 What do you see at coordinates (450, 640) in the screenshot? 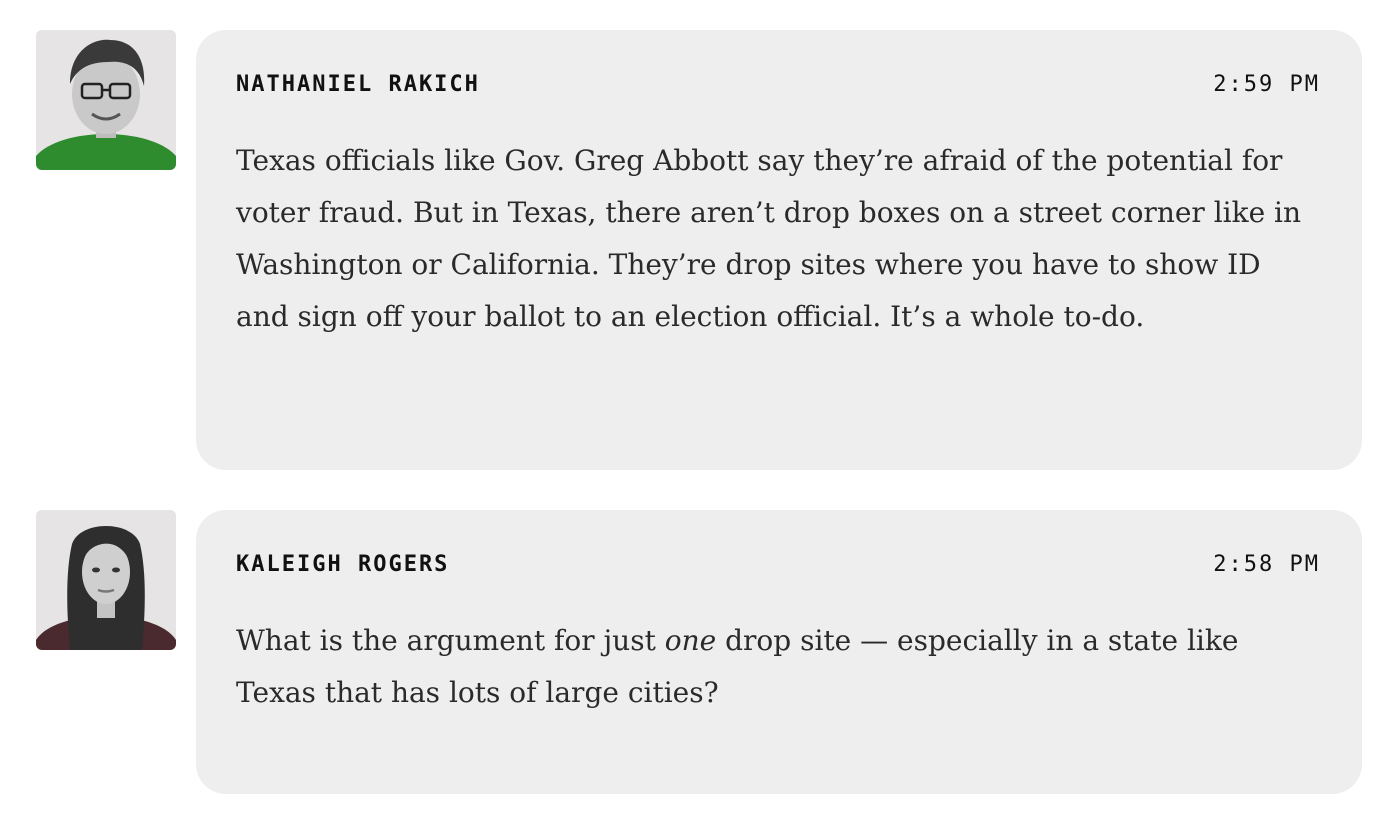
I see `message-text-part: What is the argument for just` at bounding box center [450, 640].